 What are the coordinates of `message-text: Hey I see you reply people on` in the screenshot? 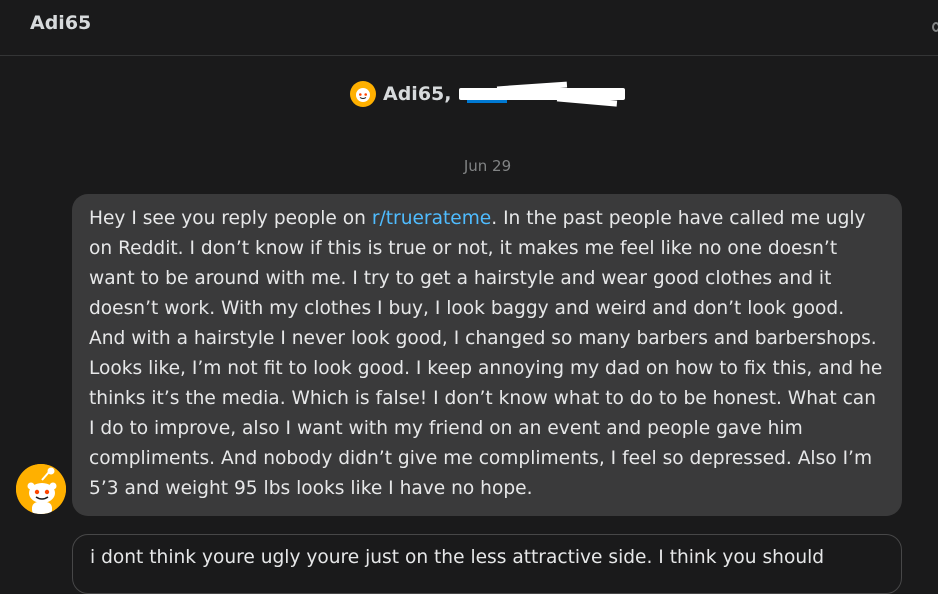 It's located at (230, 218).